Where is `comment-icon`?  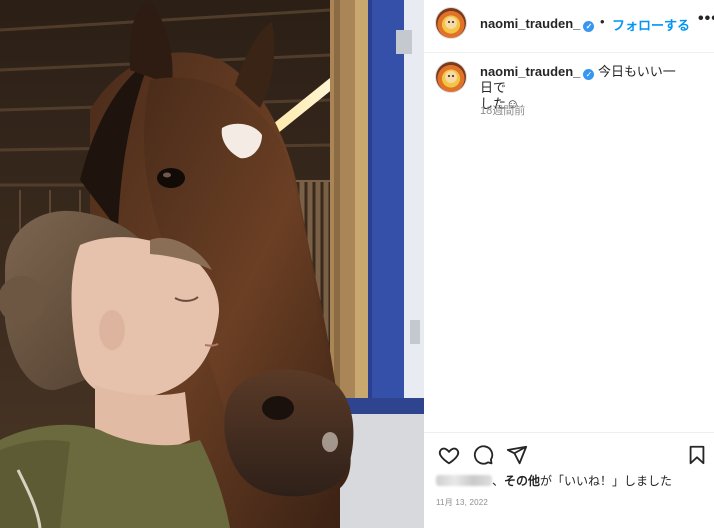 comment-icon is located at coordinates (483, 455).